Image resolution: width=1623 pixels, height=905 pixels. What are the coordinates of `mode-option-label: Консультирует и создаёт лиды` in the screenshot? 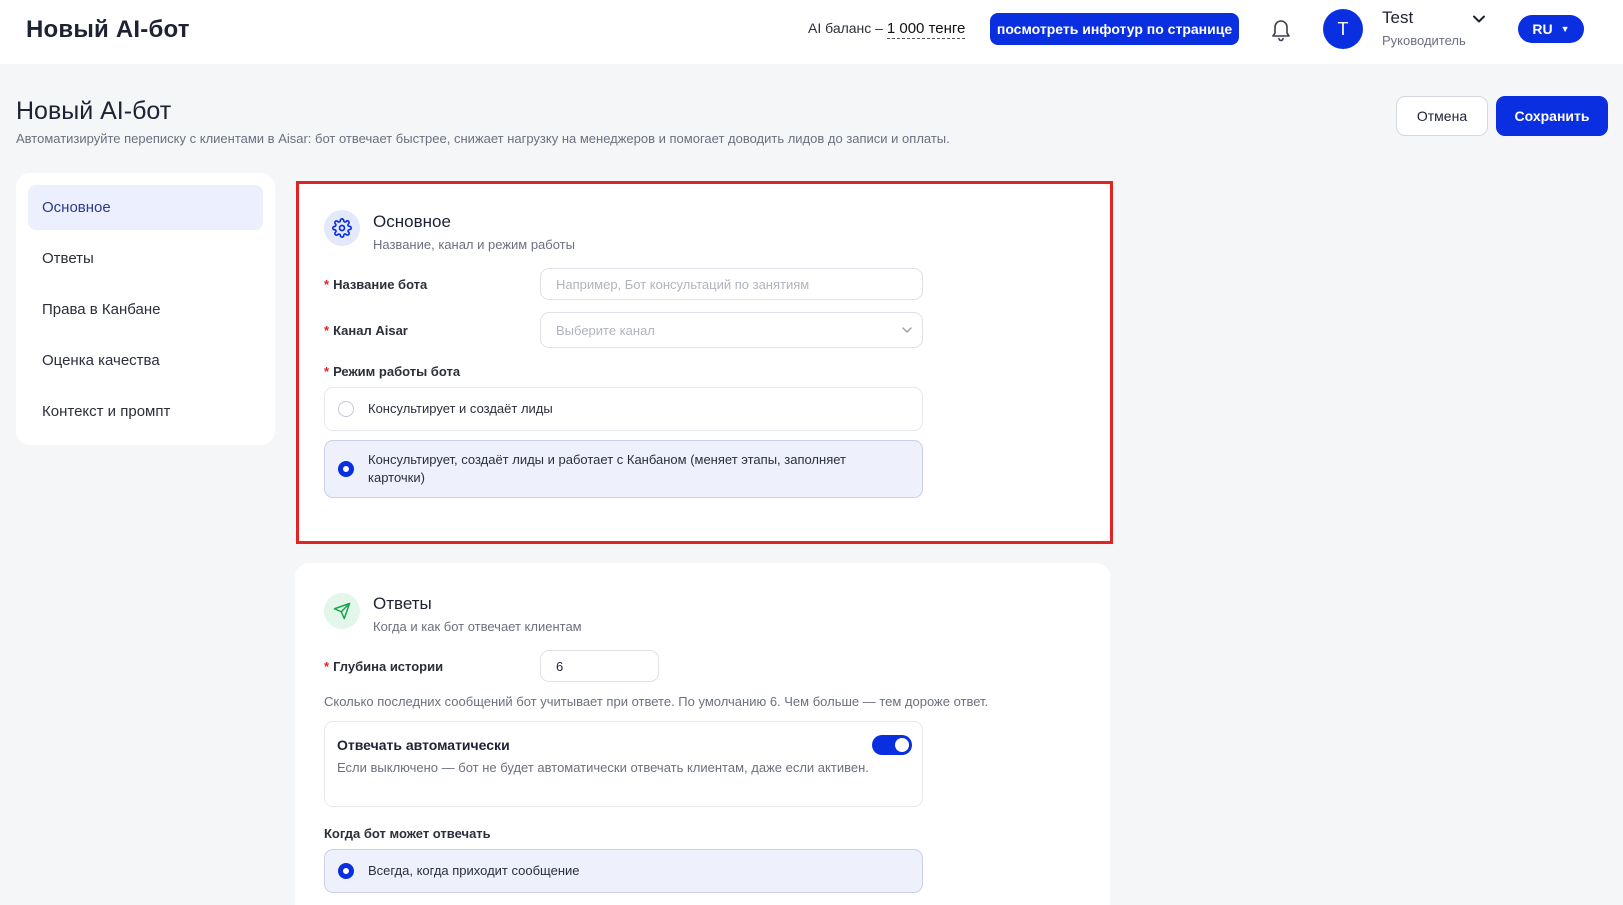 It's located at (460, 408).